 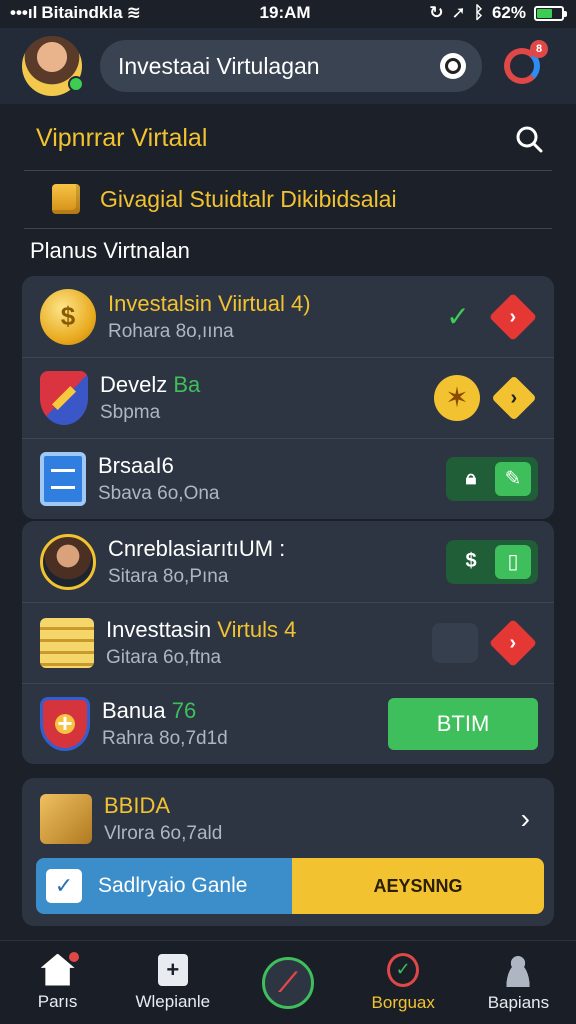 I want to click on nav-label: Parıs, so click(x=57, y=1001).